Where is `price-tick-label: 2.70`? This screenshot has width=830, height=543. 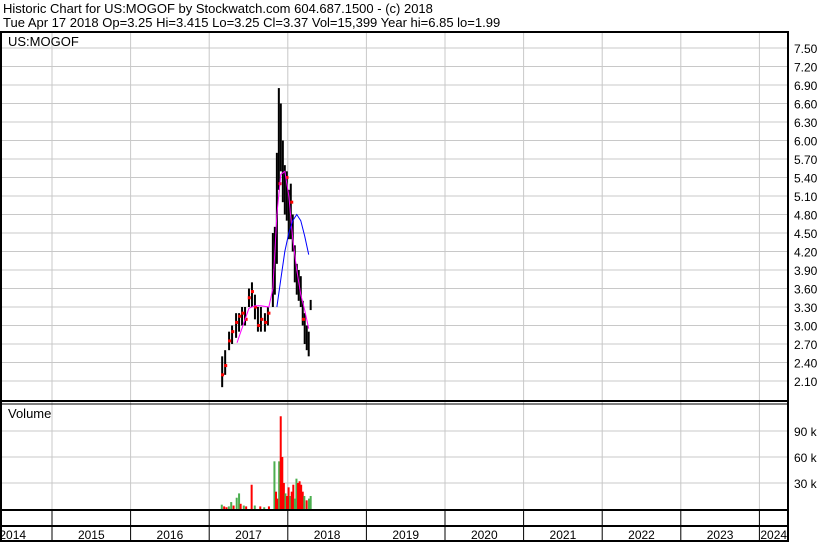
price-tick-label: 2.70 is located at coordinates (806, 345).